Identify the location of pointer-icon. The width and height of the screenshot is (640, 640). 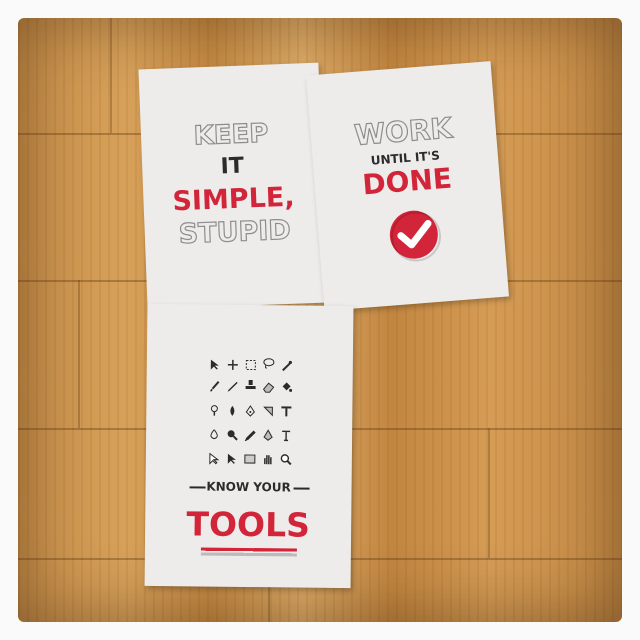
(214, 364).